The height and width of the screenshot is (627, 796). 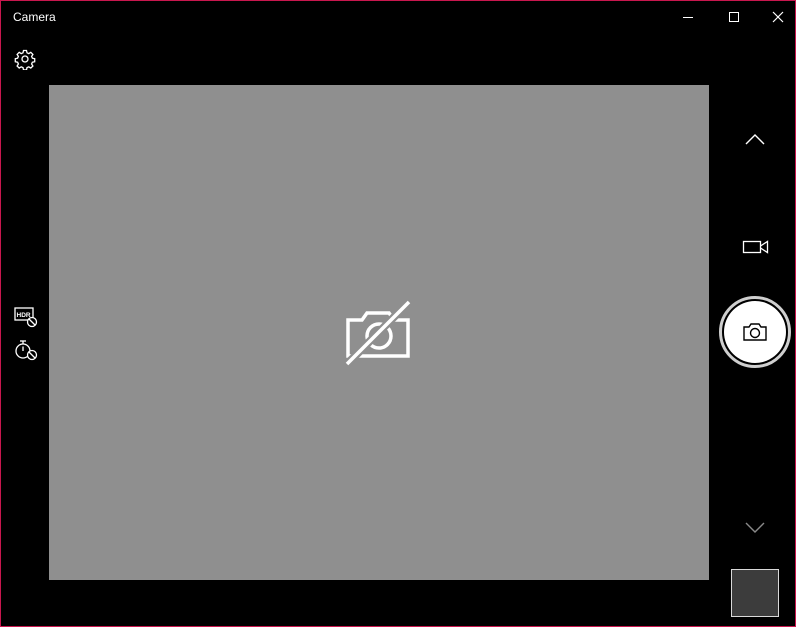 I want to click on chevron-down-icon, so click(x=755, y=527).